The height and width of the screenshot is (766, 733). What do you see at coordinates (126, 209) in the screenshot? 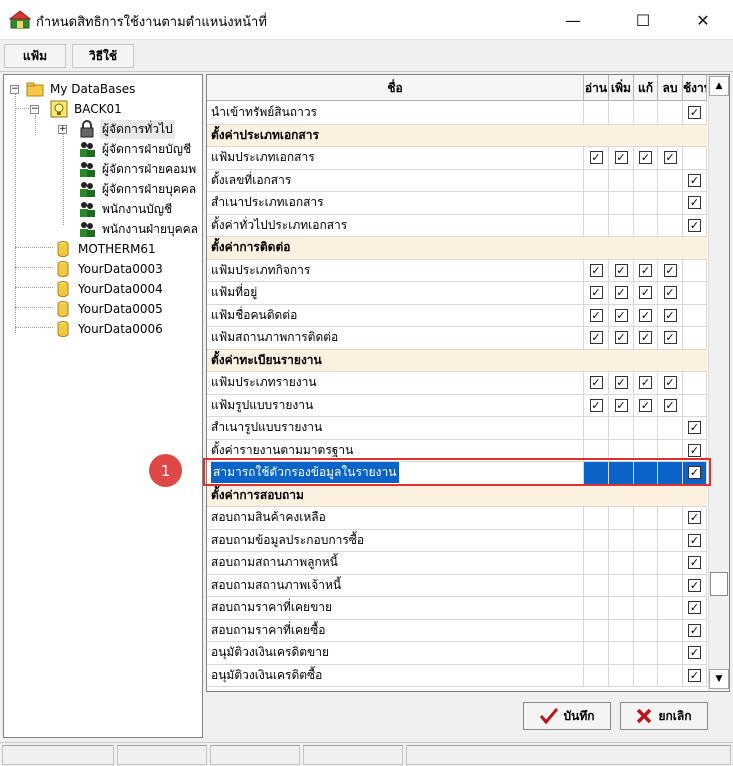
I see `tree-role-accounting-staff: พนักงานบัญชี` at bounding box center [126, 209].